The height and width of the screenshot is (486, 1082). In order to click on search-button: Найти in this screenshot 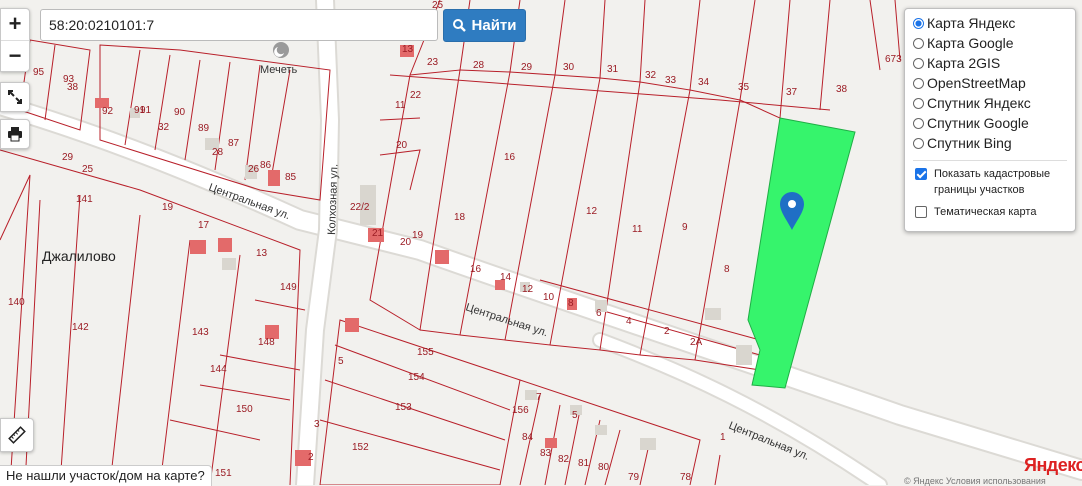, I will do `click(484, 25)`.